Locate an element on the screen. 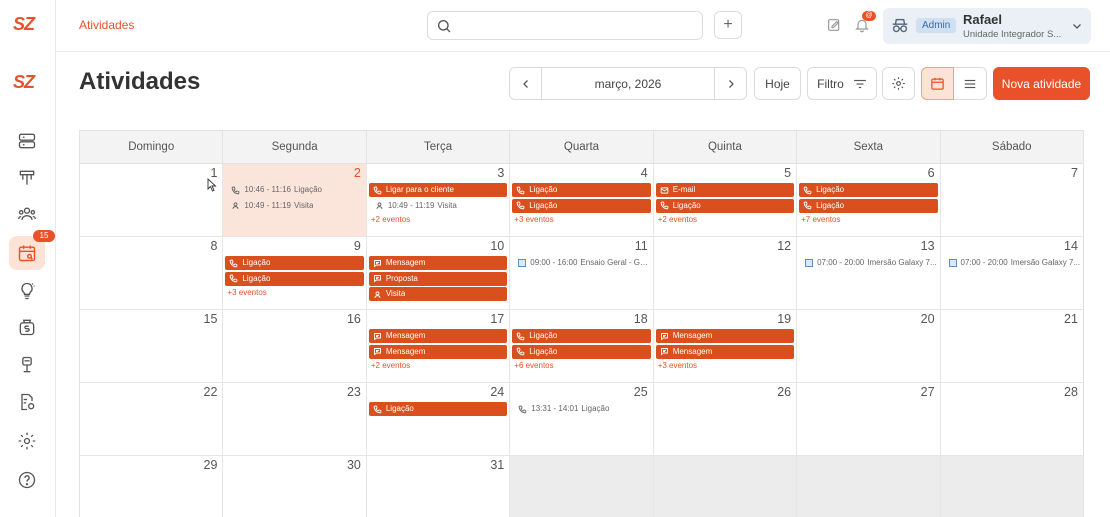 This screenshot has width=1110, height=517. calendar-day: 29 is located at coordinates (152, 486).